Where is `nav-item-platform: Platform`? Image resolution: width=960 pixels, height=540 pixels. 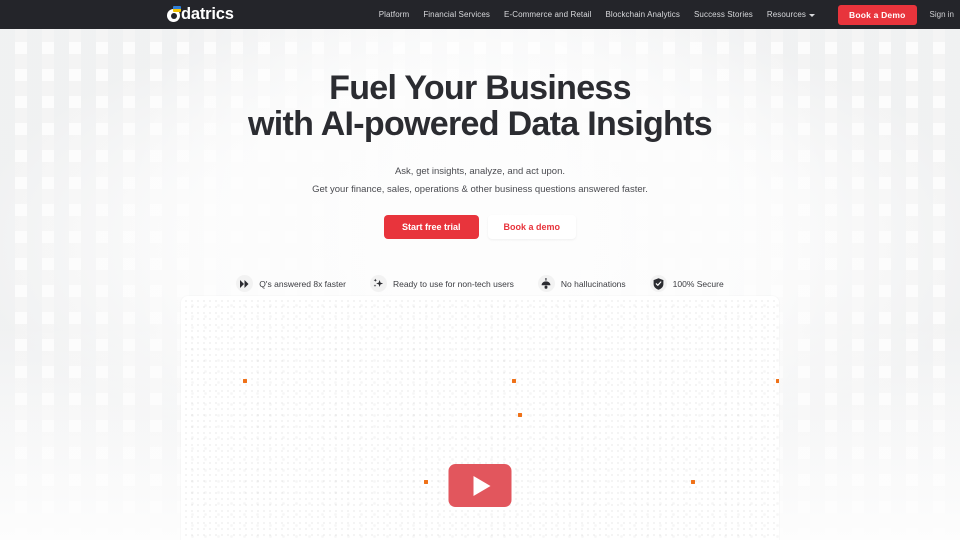
nav-item-platform: Platform is located at coordinates (394, 14).